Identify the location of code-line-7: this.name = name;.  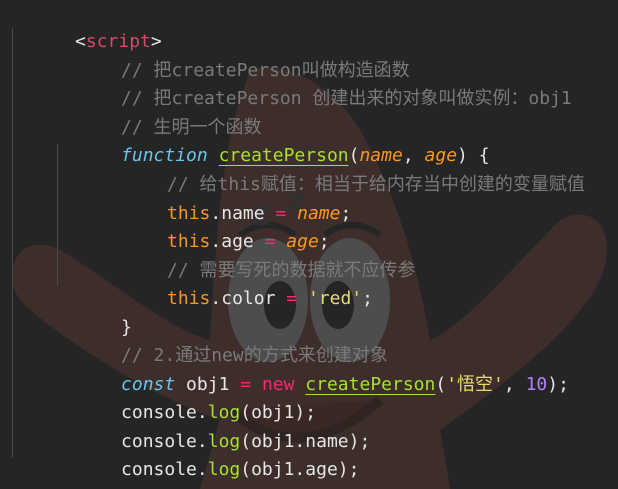
(226, 198).